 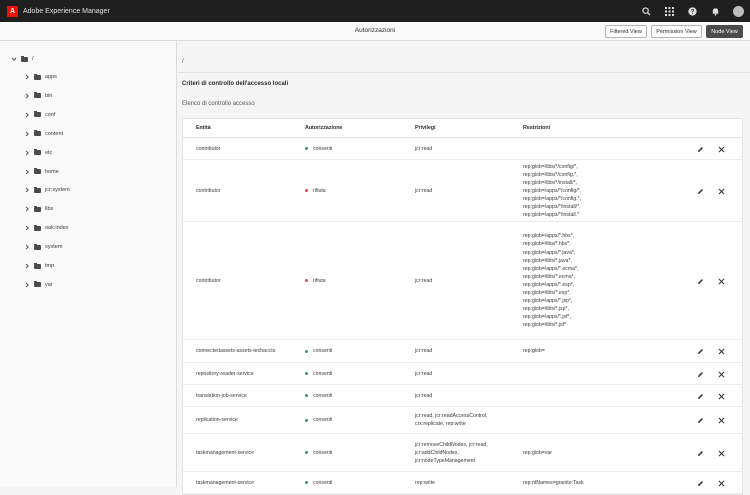 What do you see at coordinates (33, 59) in the screenshot?
I see `tree-root-label: /` at bounding box center [33, 59].